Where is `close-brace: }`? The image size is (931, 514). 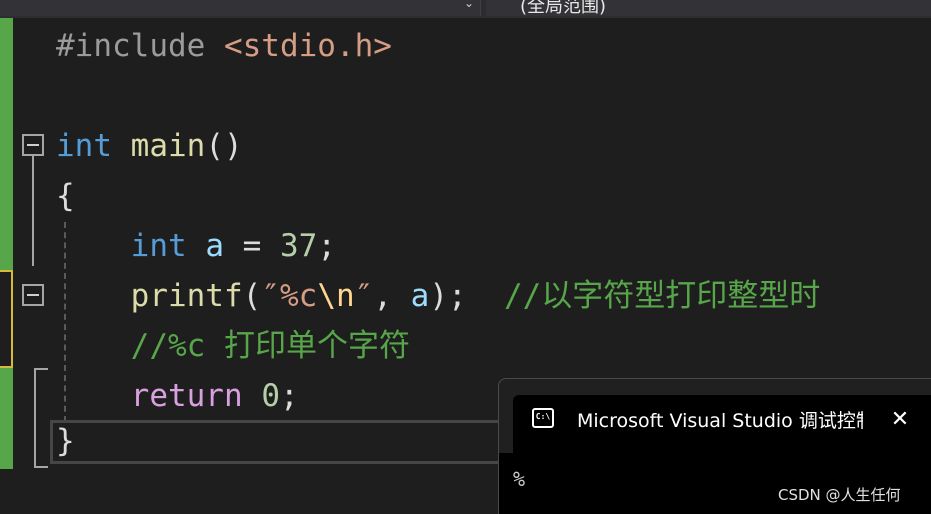 close-brace: } is located at coordinates (65, 441).